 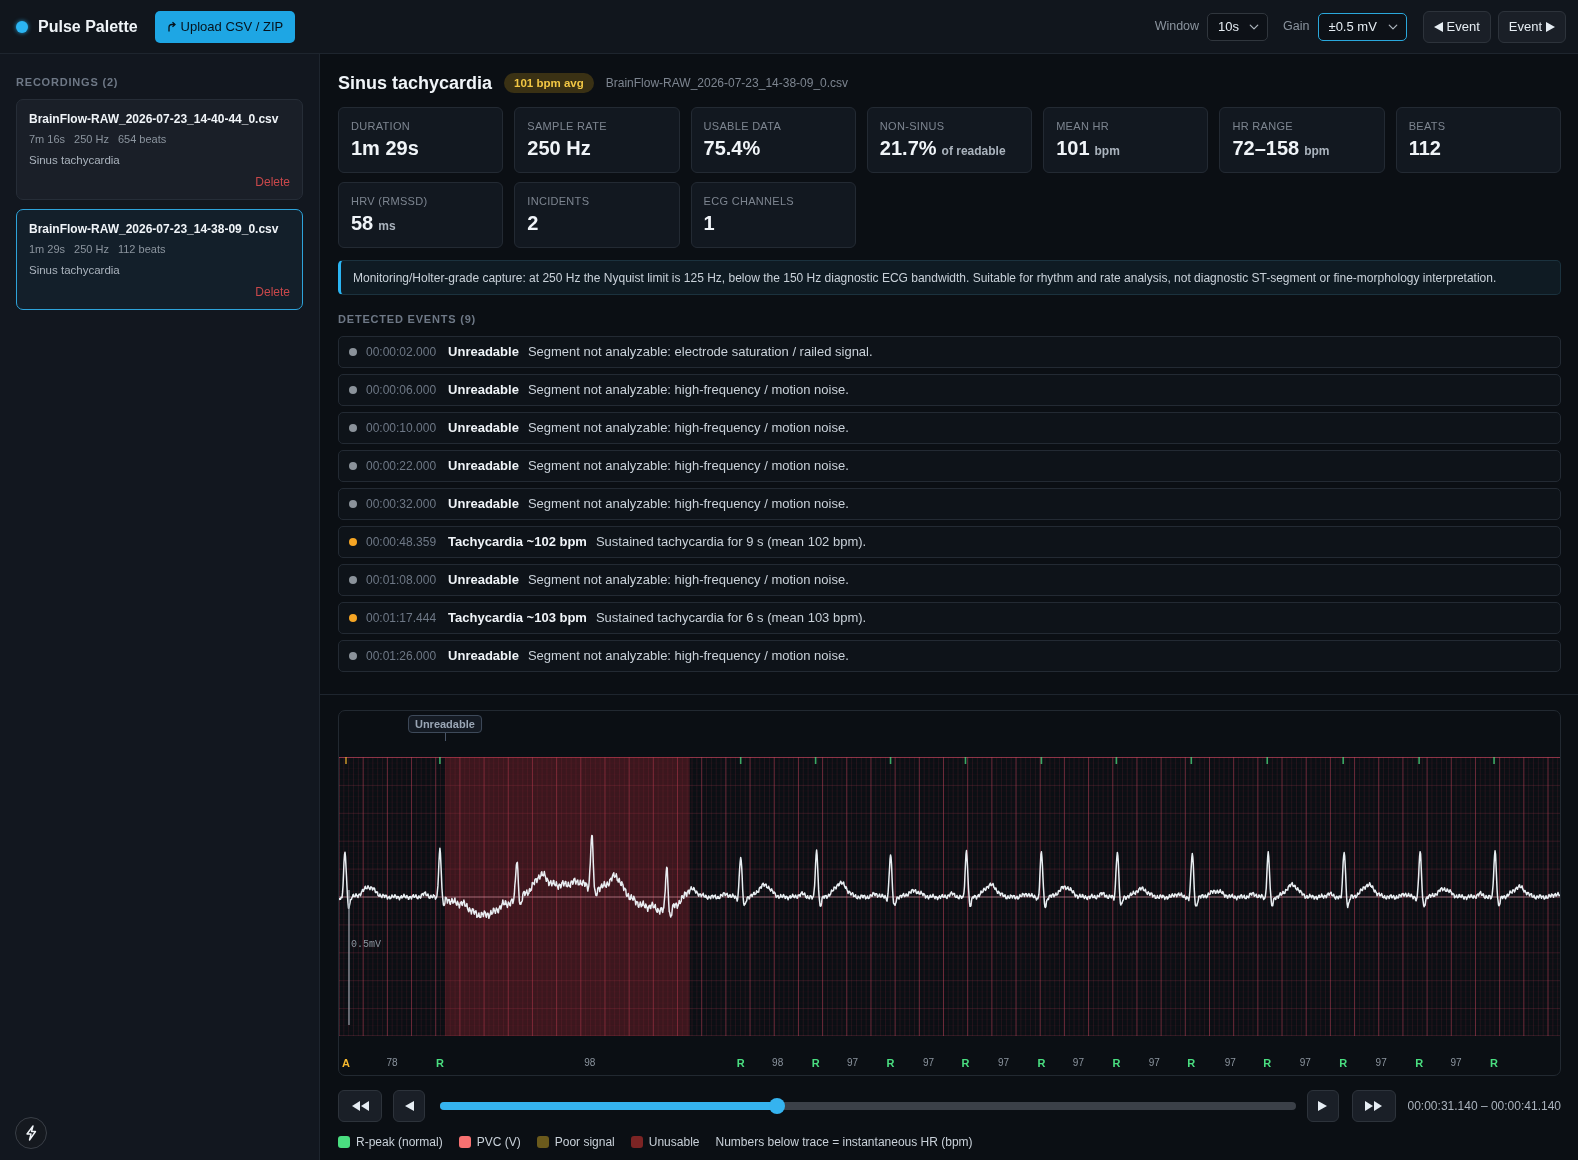 I want to click on play-button, so click(x=1322, y=1106).